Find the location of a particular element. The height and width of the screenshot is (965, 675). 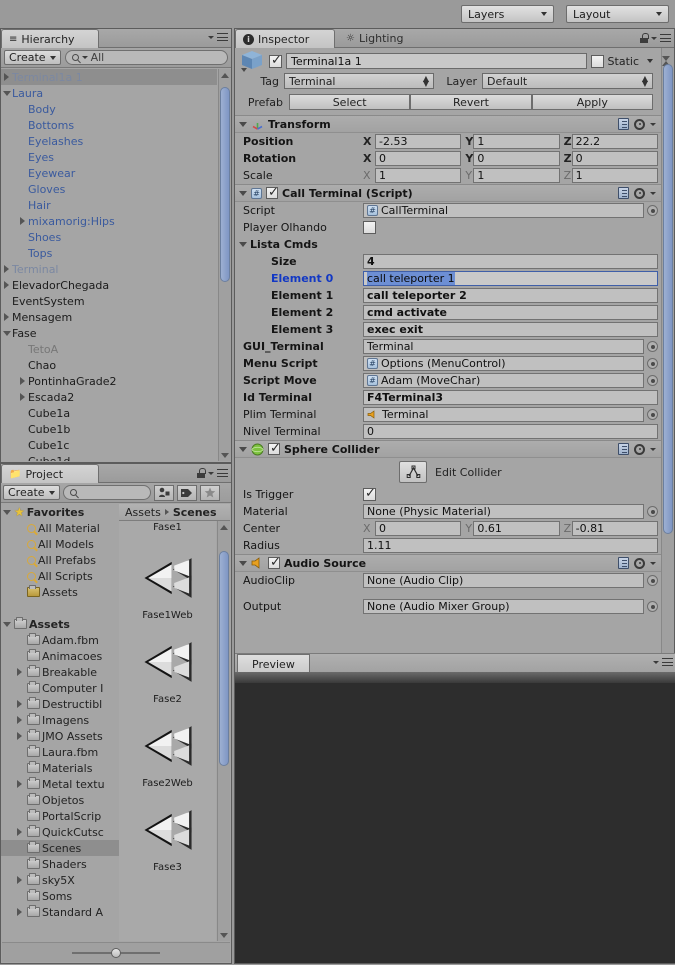

layer-dropdown: Default ▲ ▼ is located at coordinates (567, 81).